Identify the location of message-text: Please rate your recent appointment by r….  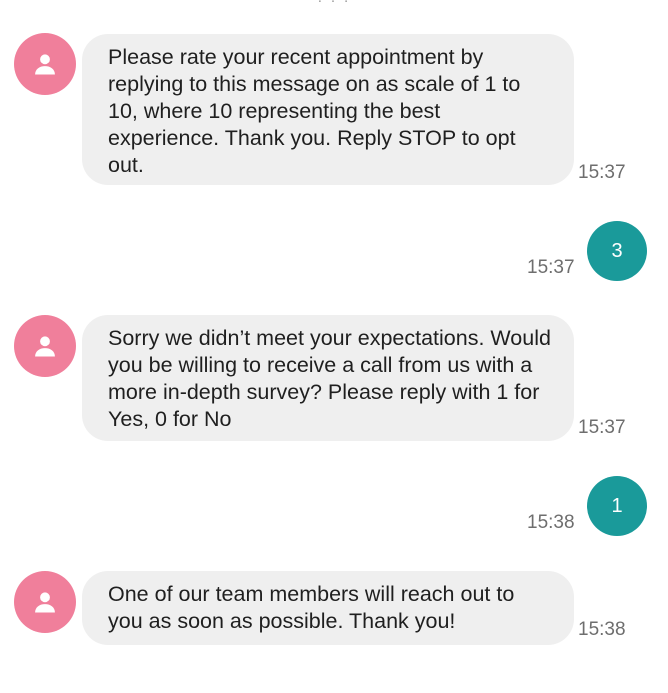
(314, 111).